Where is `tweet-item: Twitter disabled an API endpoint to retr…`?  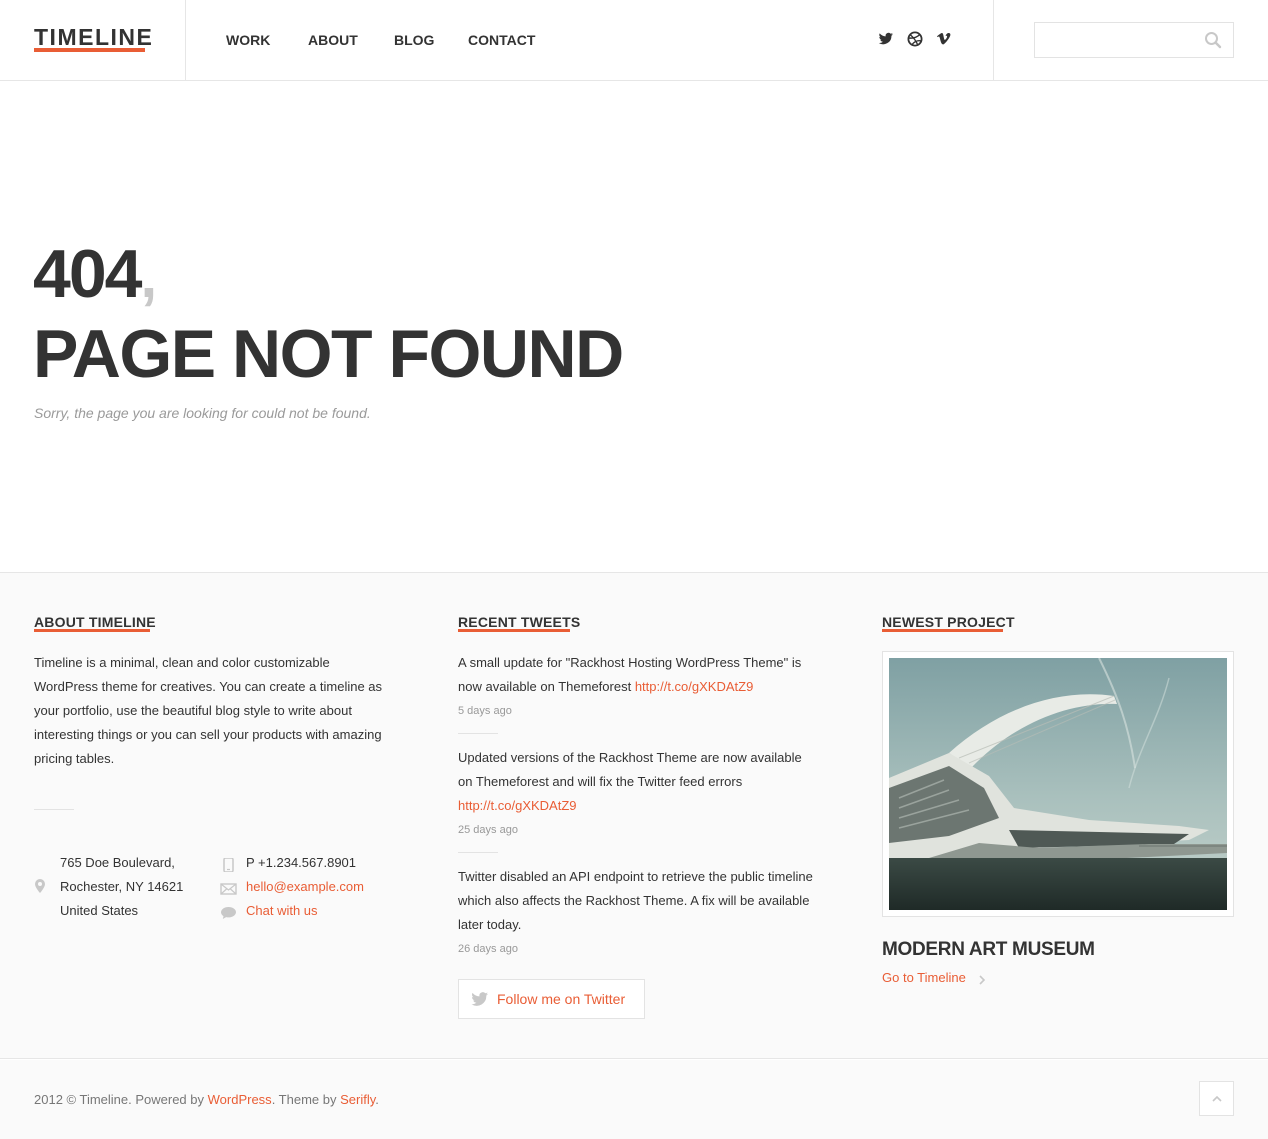
tweet-item: Twitter disabled an API endpoint to retr… is located at coordinates (638, 911).